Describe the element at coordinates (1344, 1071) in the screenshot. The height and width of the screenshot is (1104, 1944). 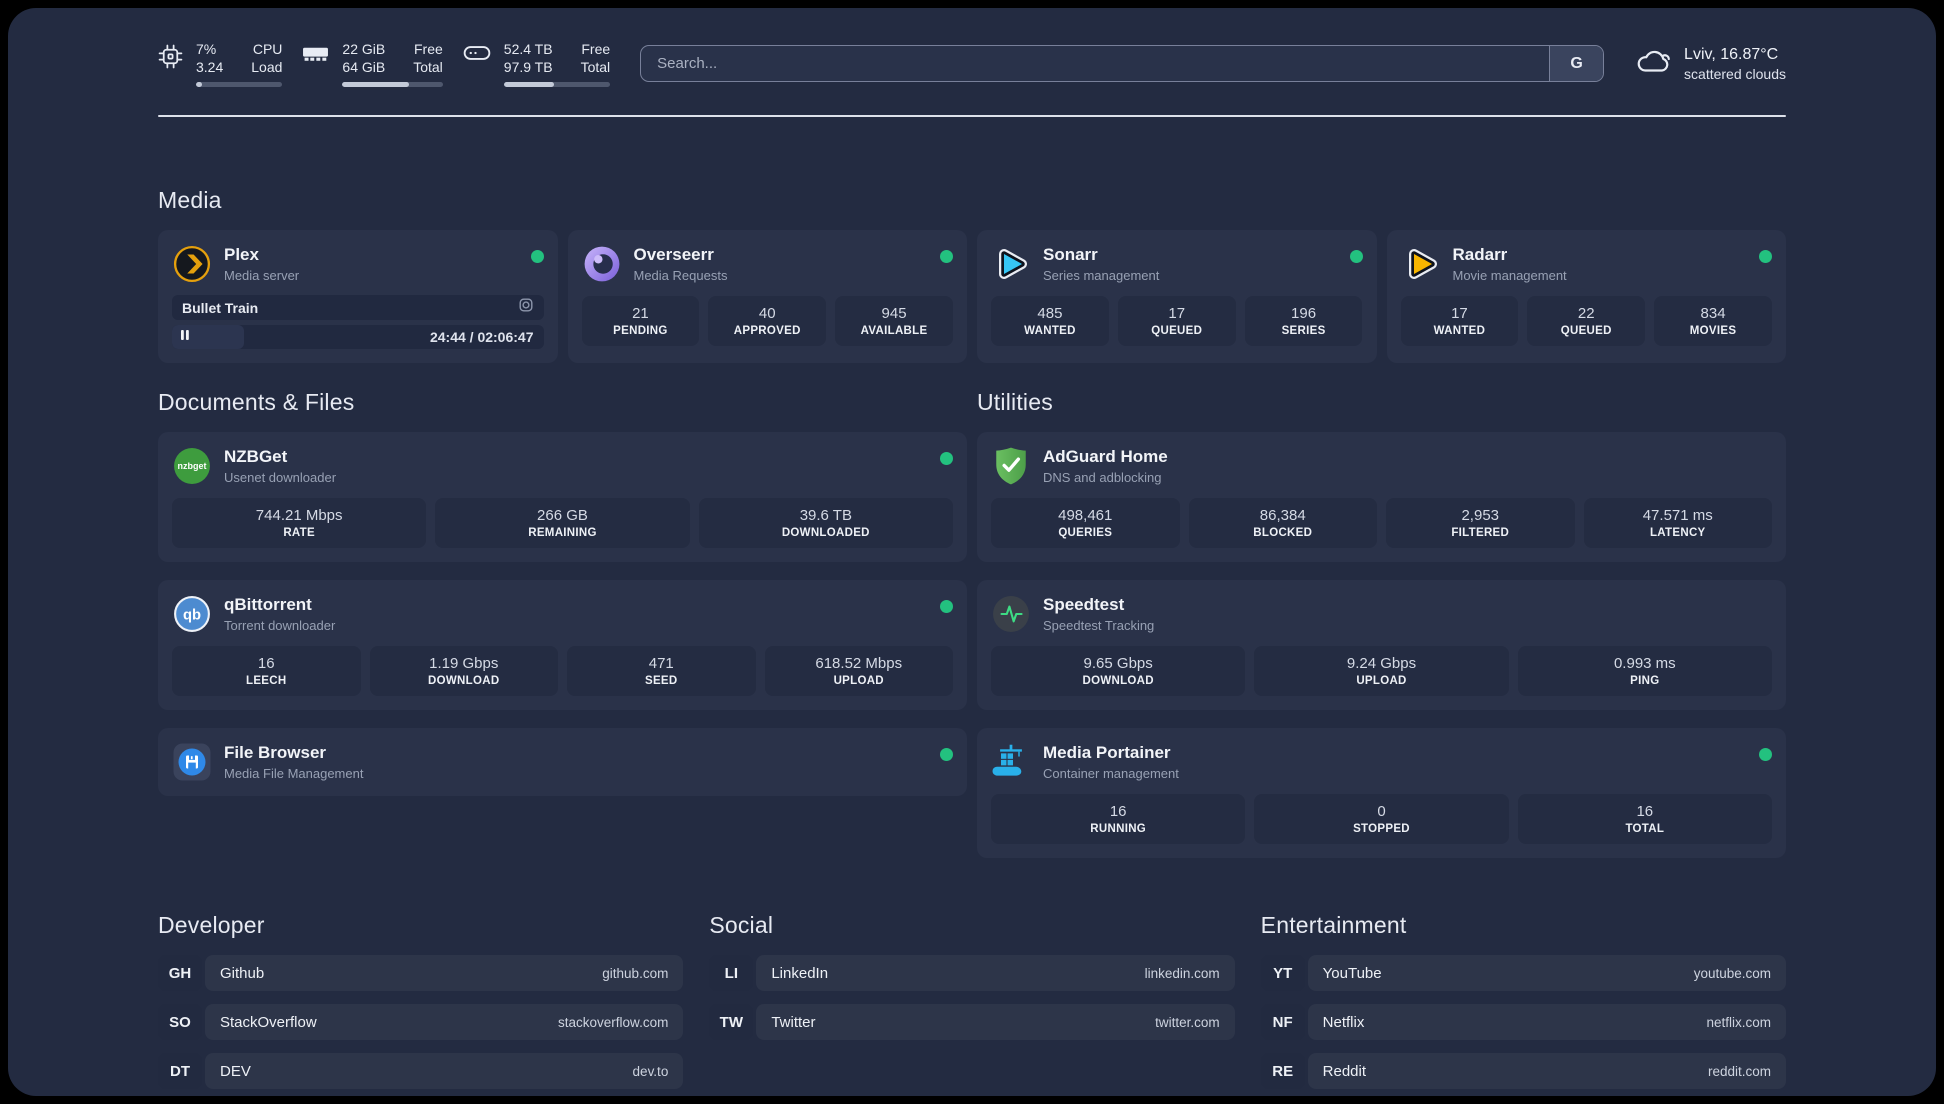
I see `bookmark-name: Reddit` at that location.